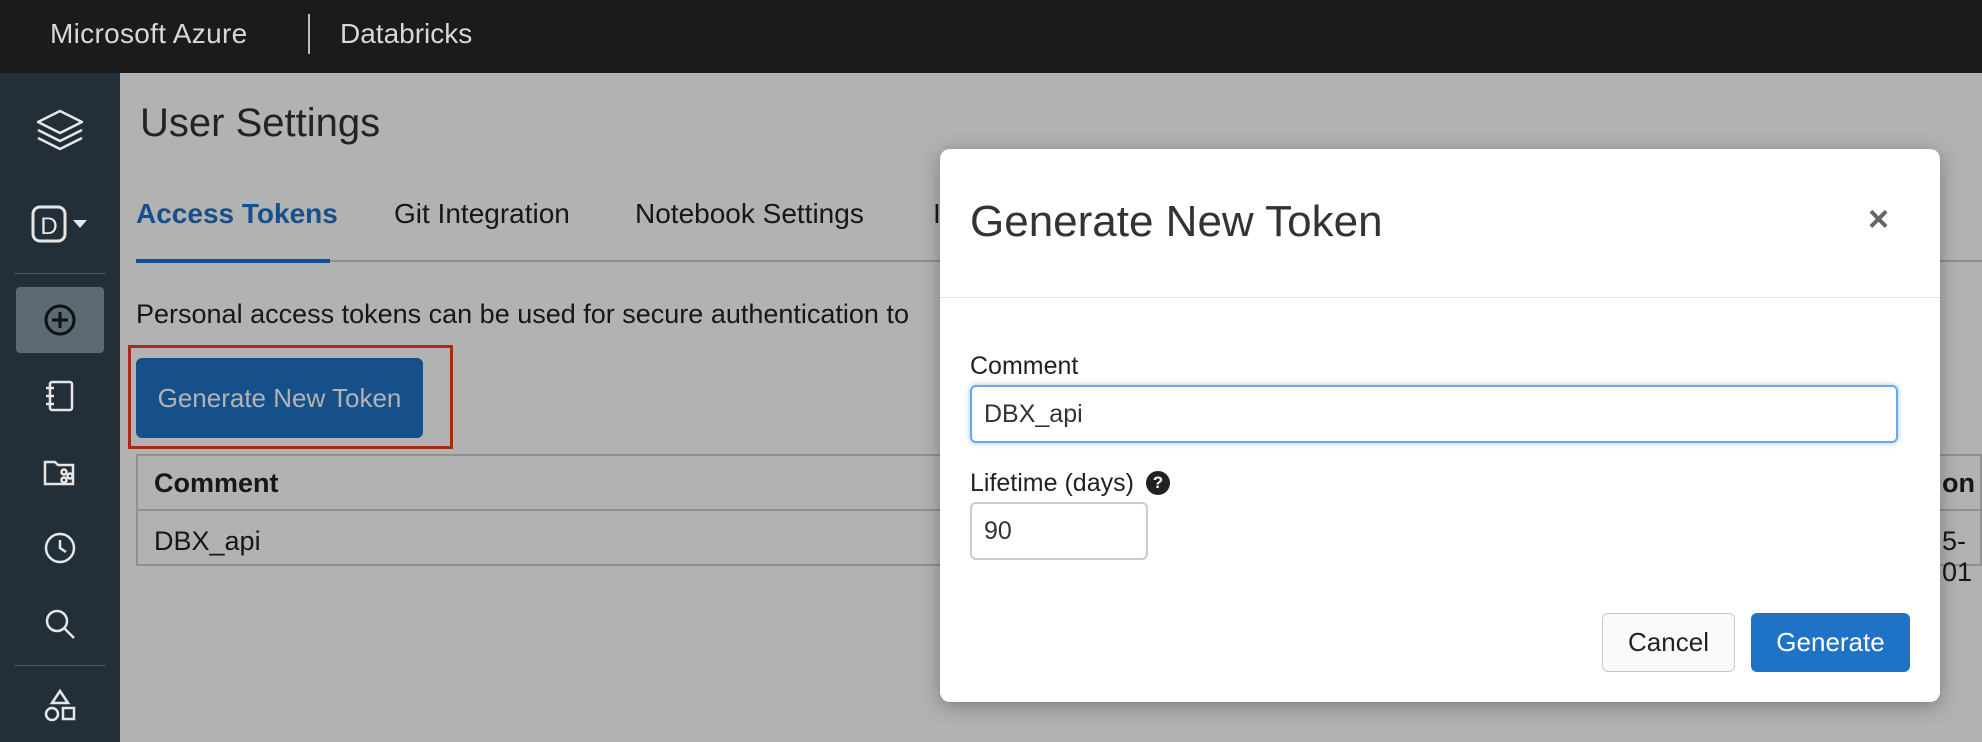 The width and height of the screenshot is (1982, 742). What do you see at coordinates (1024, 366) in the screenshot?
I see `comment-label: Comment` at bounding box center [1024, 366].